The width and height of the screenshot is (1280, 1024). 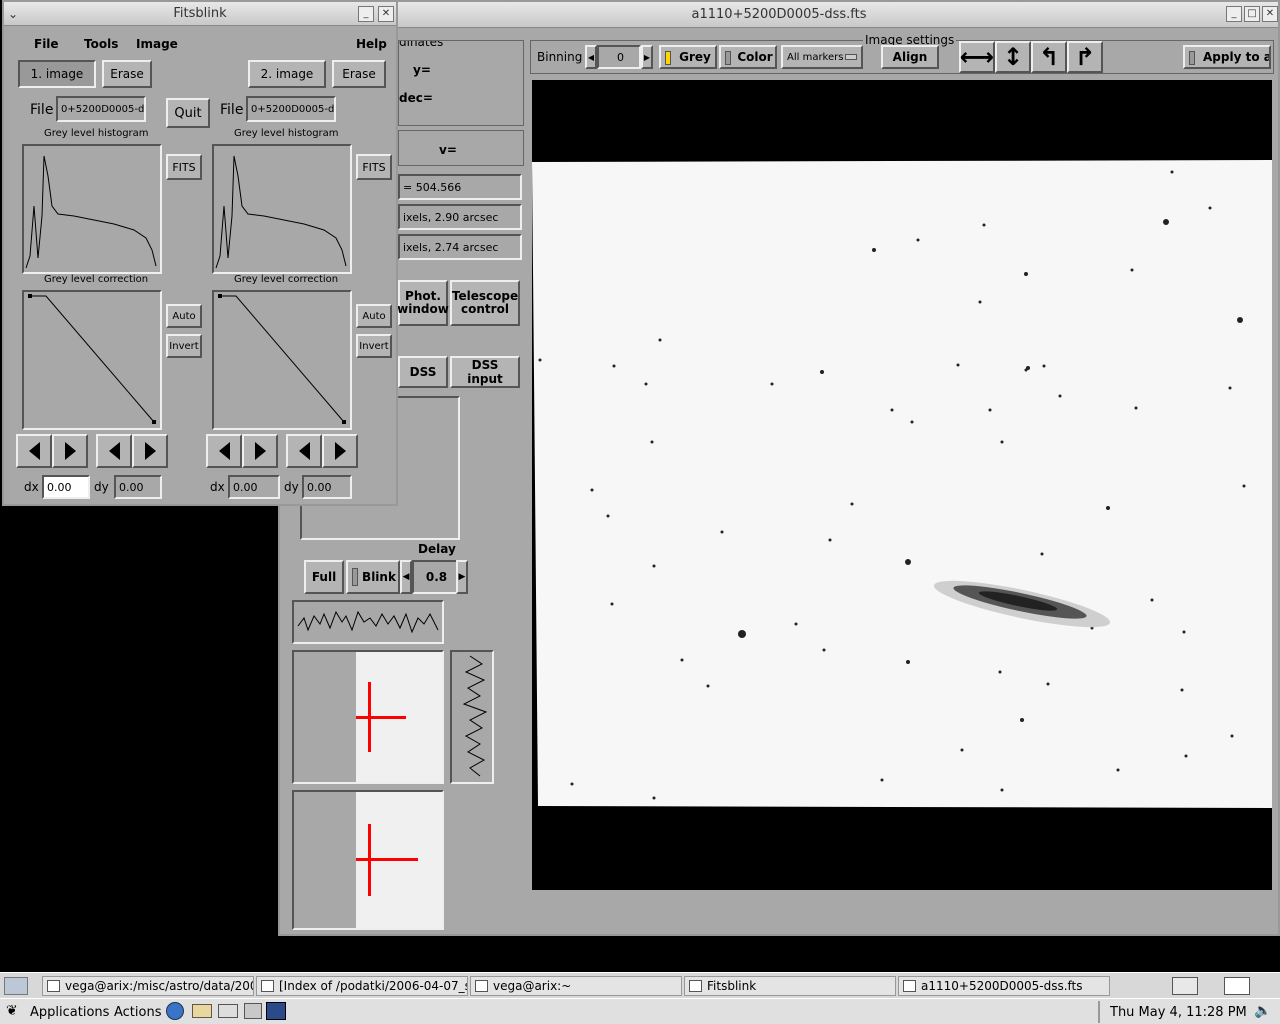 I want to click on full-button: Full, so click(x=324, y=577).